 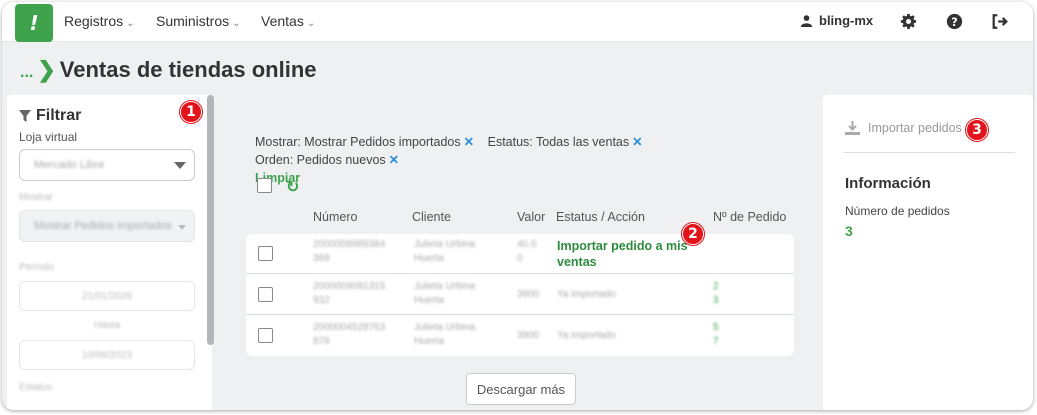 What do you see at coordinates (977, 130) in the screenshot?
I see `callout-badge-3: 3` at bounding box center [977, 130].